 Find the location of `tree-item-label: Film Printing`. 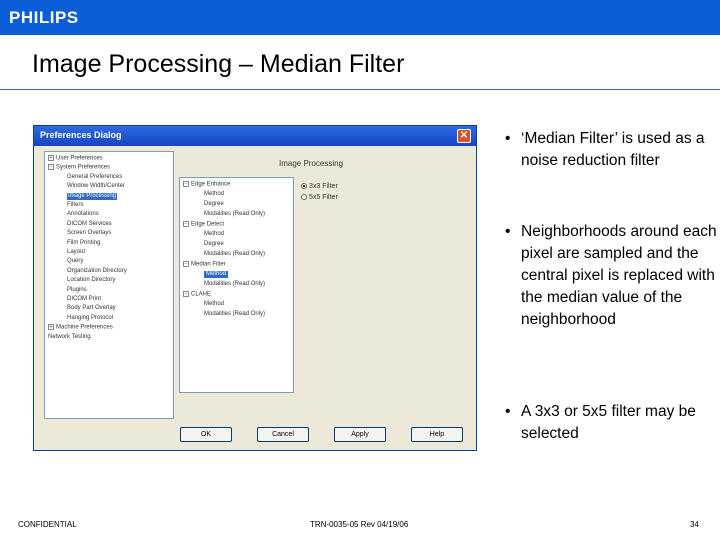

tree-item-label: Film Printing is located at coordinates (84, 242).